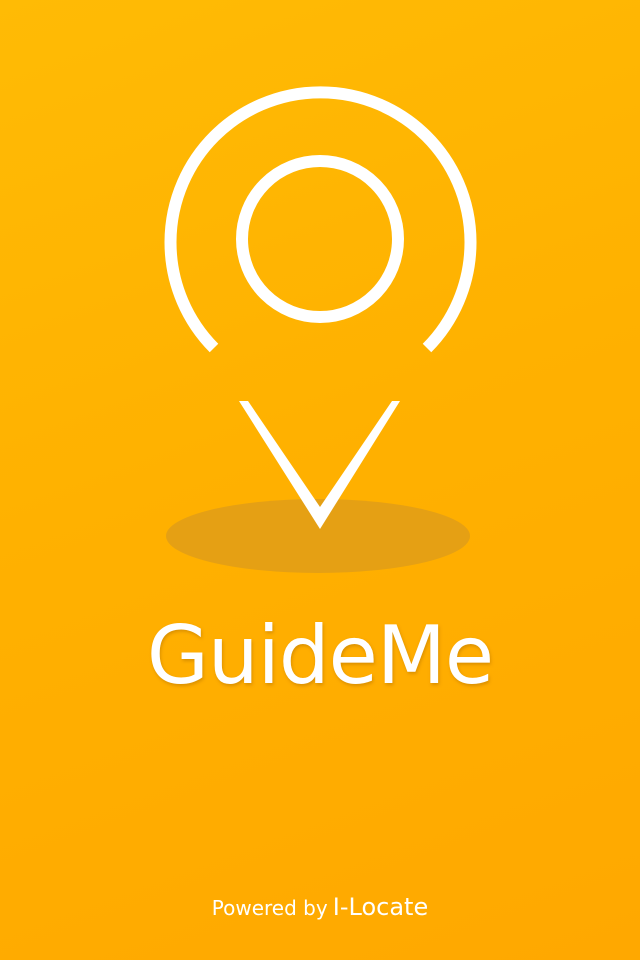 The height and width of the screenshot is (960, 640). I want to click on powered-by-label: Powered by, so click(269, 908).